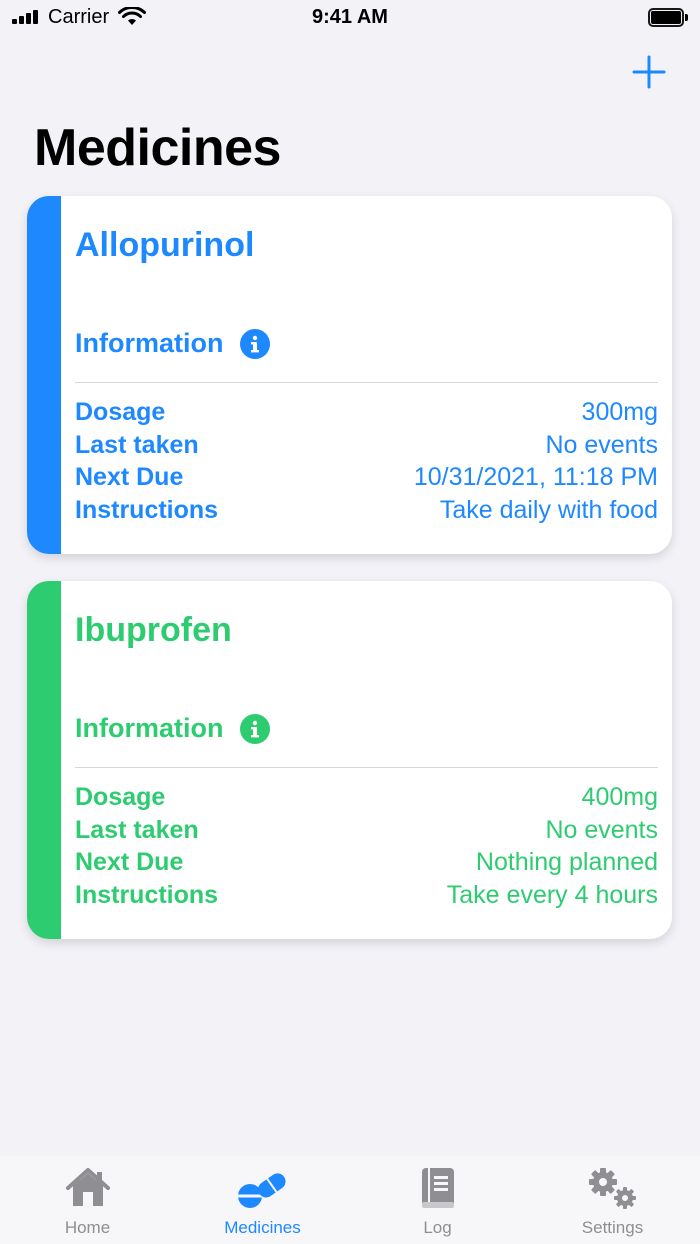 The width and height of the screenshot is (700, 1244). I want to click on detail-row-dosage: Dosage 400mg, so click(366, 797).